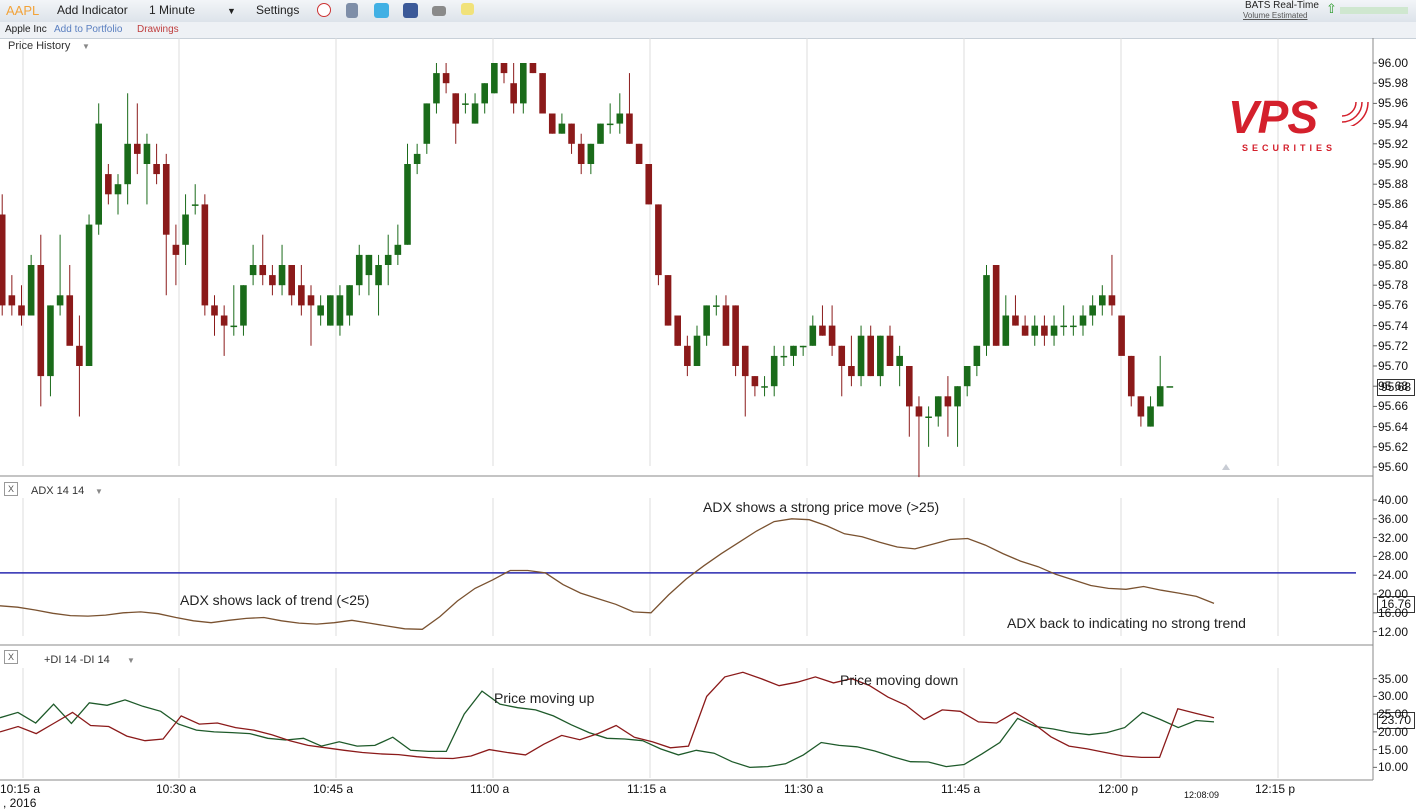  What do you see at coordinates (804, 789) in the screenshot?
I see `x-tick-label: 11:30 a` at bounding box center [804, 789].